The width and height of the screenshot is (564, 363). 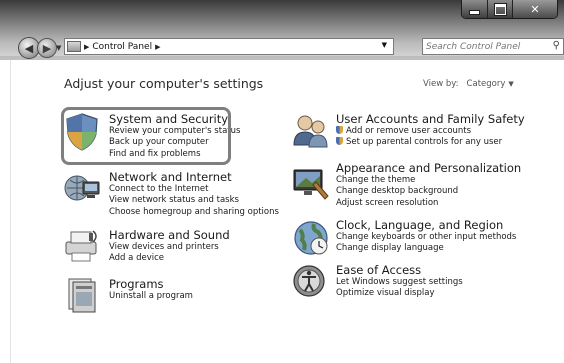 I want to click on category-title: Ease of Access, so click(x=399, y=270).